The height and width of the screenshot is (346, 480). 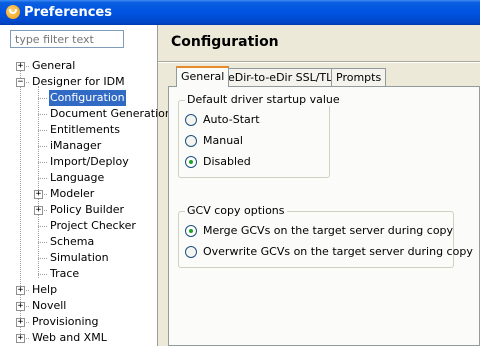 What do you see at coordinates (72, 241) in the screenshot?
I see `tree-item-label: Schema` at bounding box center [72, 241].